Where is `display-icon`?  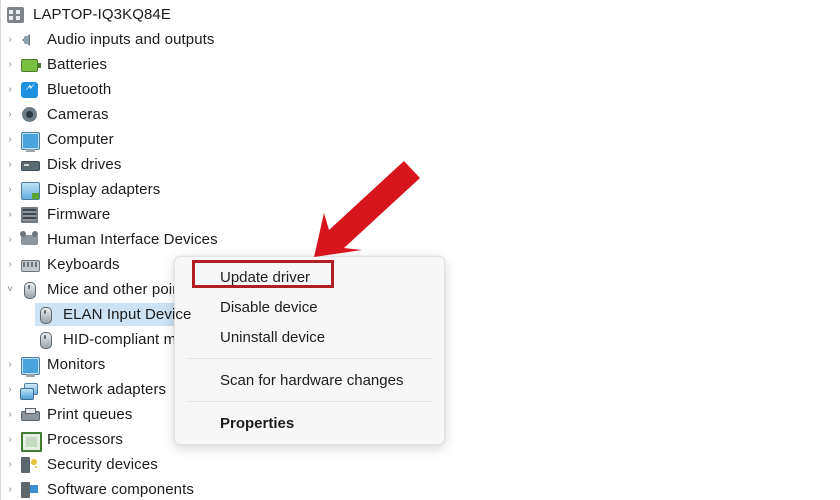 display-icon is located at coordinates (30, 190).